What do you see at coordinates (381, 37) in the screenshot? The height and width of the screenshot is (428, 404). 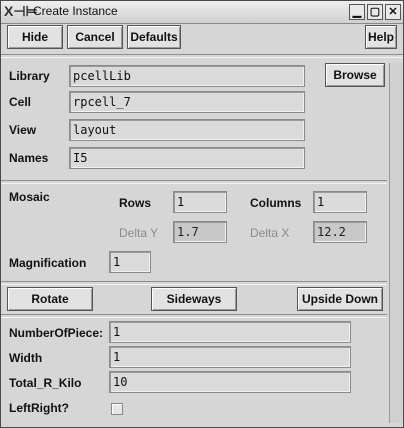 I see `help-button: Help` at bounding box center [381, 37].